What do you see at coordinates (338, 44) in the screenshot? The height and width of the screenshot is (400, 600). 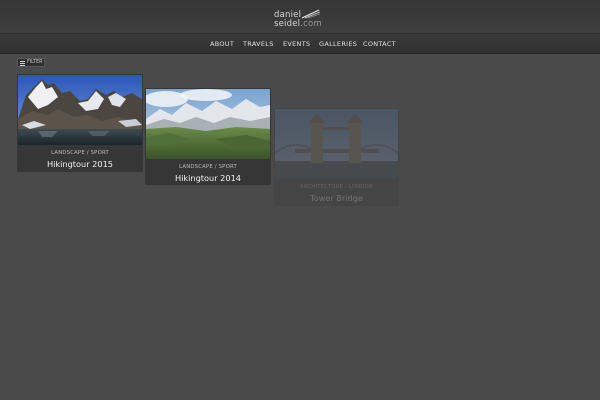 I see `nav-item-galleries: GALLERIES` at bounding box center [338, 44].